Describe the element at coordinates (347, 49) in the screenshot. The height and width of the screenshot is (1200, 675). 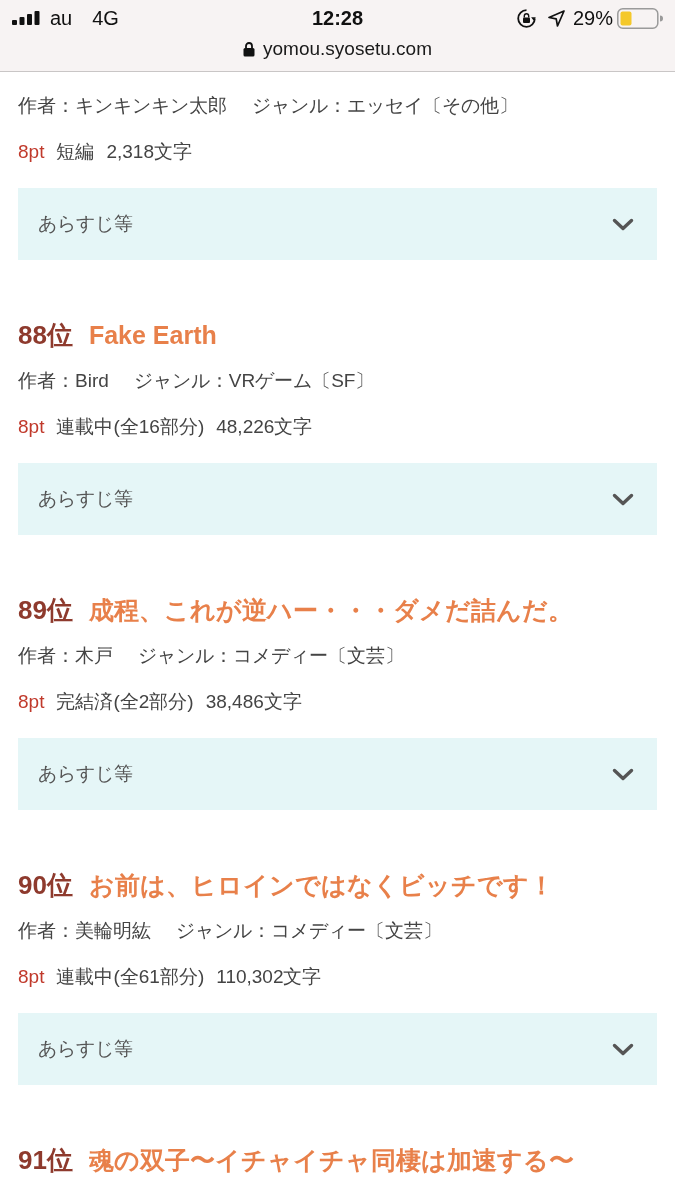
I see `address-text: yomou.syosetu.com` at that location.